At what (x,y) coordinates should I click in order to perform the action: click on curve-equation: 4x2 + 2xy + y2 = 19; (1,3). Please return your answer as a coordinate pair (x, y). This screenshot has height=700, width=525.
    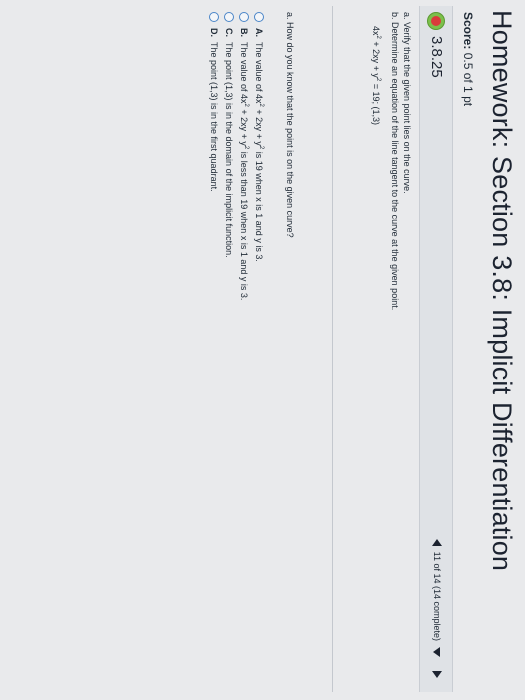
    Looking at the image, I should click on (376, 75).